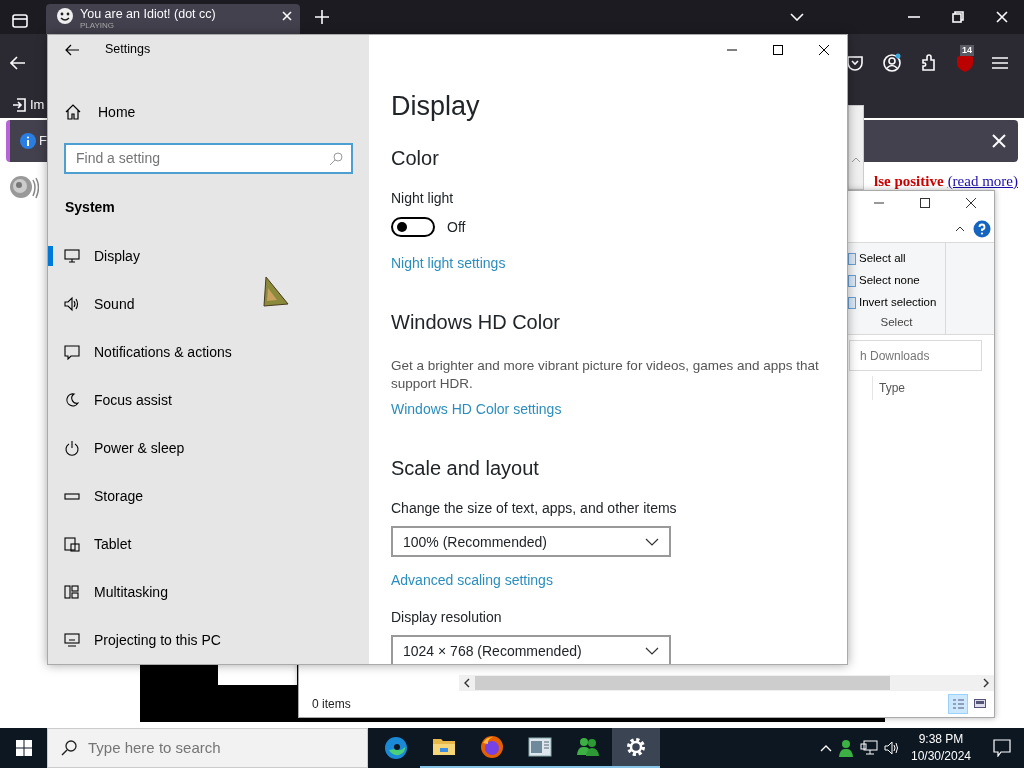  Describe the element at coordinates (28, 141) in the screenshot. I see `info-icon` at that location.